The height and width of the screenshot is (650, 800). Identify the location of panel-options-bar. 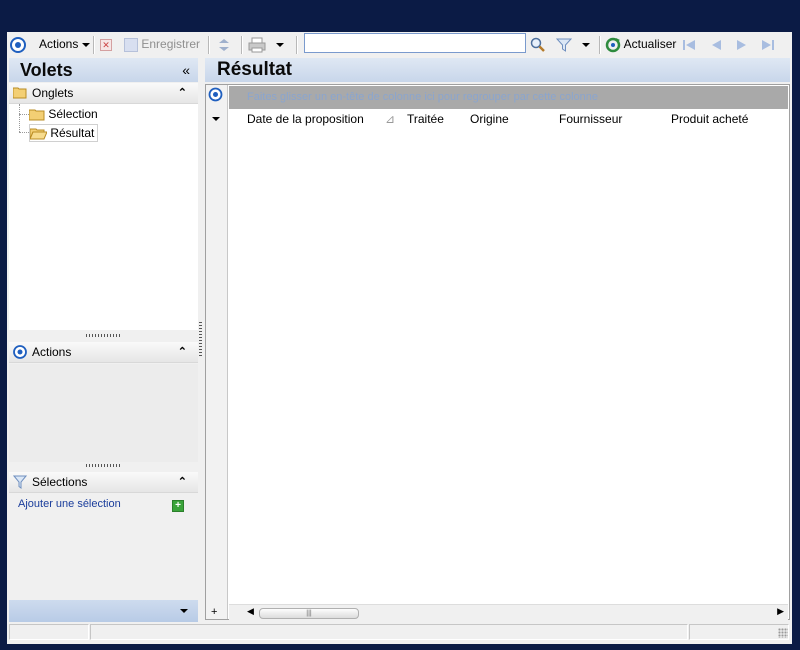
(103, 611).